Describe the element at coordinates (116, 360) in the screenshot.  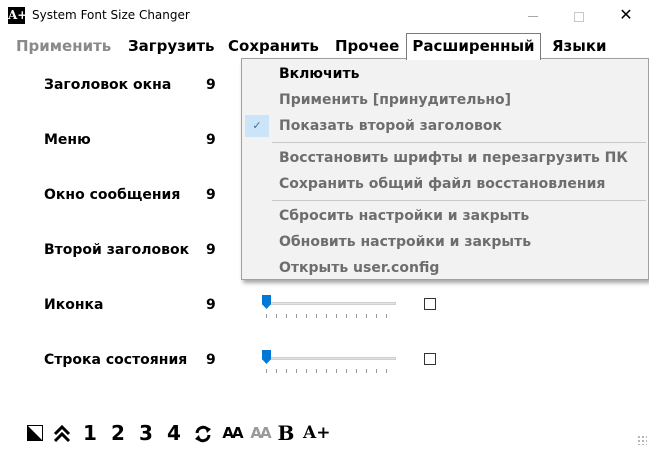
I see `row-label-status-bar: Строка состояния` at that location.